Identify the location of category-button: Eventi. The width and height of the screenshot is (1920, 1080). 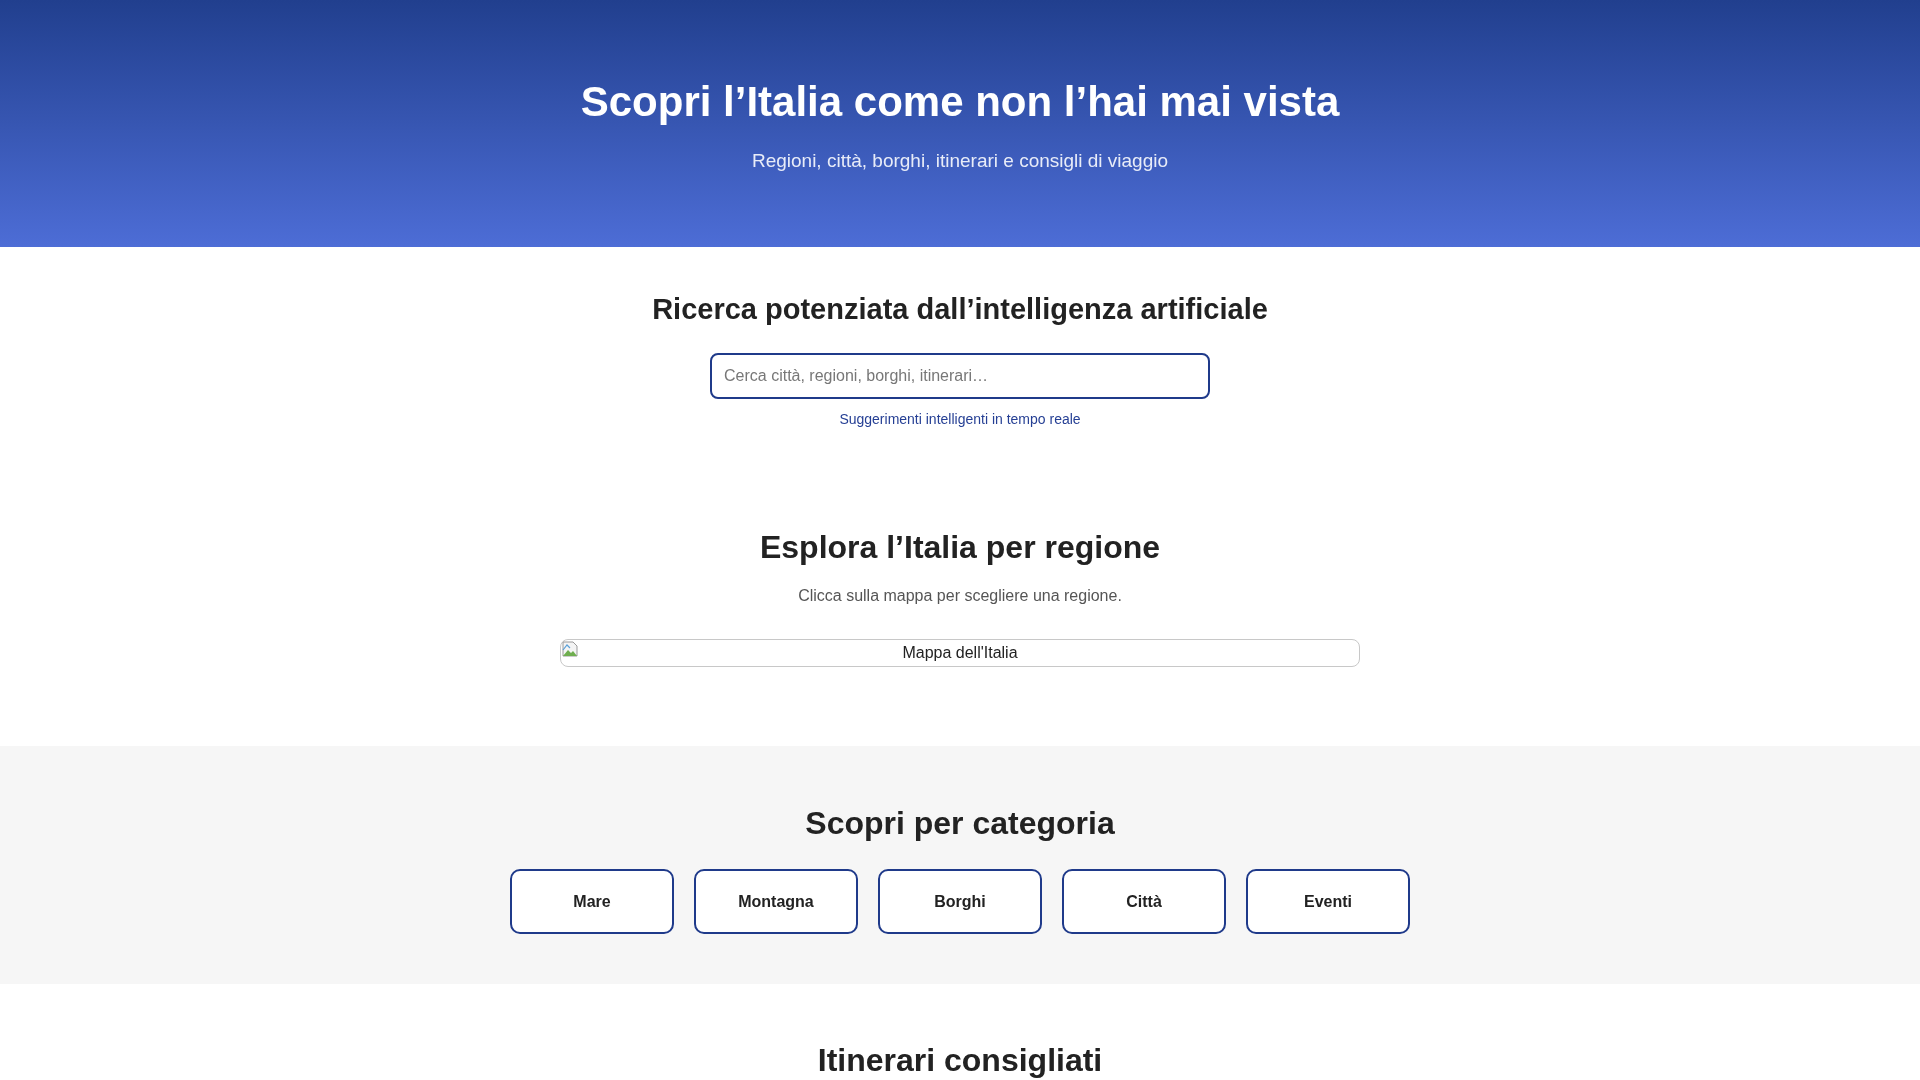
(1328, 901).